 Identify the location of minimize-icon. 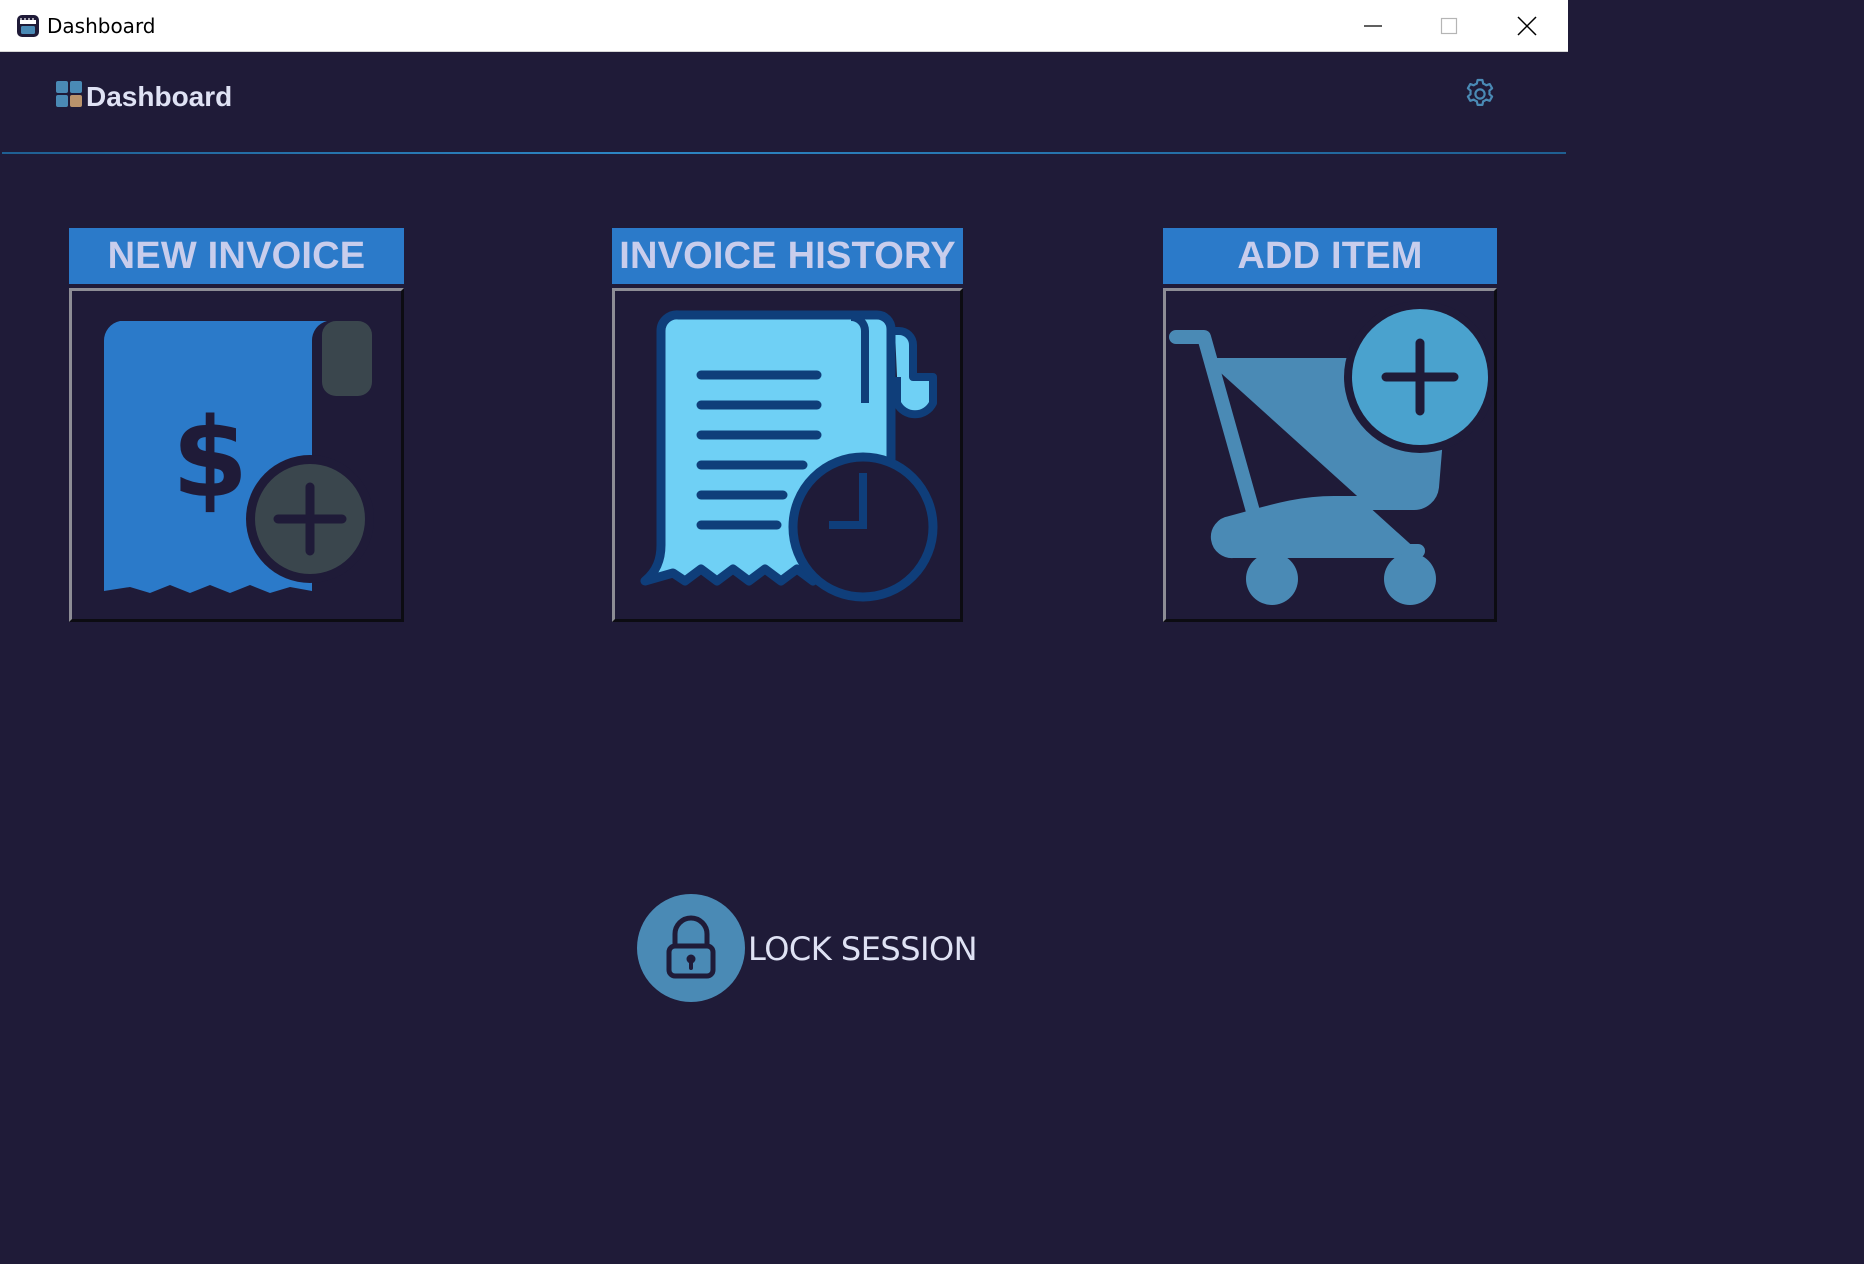
(1373, 26).